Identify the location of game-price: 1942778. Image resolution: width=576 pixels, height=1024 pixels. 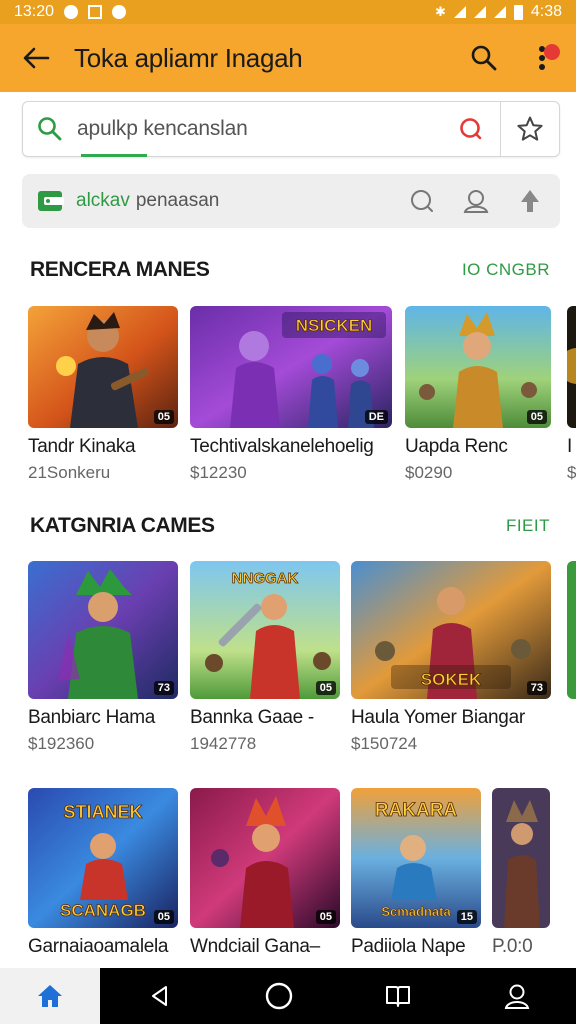
(223, 743).